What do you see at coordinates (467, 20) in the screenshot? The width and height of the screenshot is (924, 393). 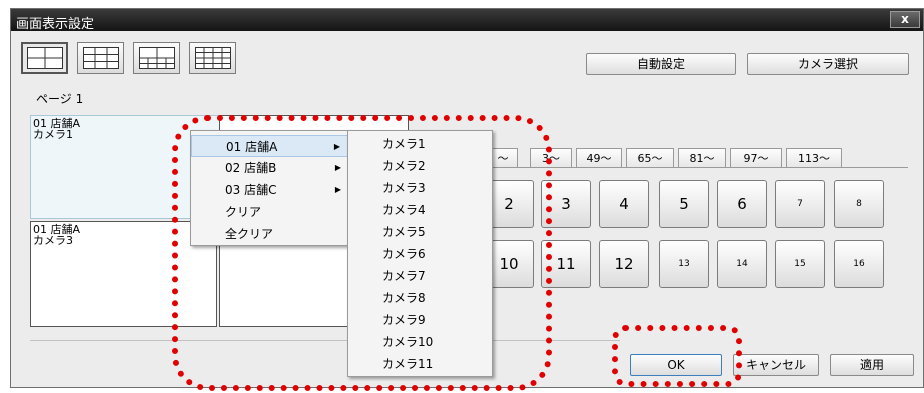 I see `title-bar: 画面表示設定 x` at bounding box center [467, 20].